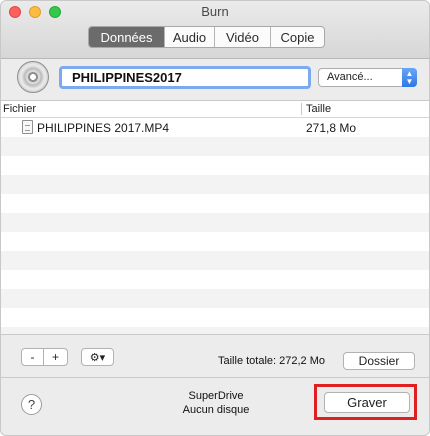  What do you see at coordinates (215, 127) in the screenshot?
I see `table-row: PHILIPPINES 2017.MP4 271,8 Mo` at bounding box center [215, 127].